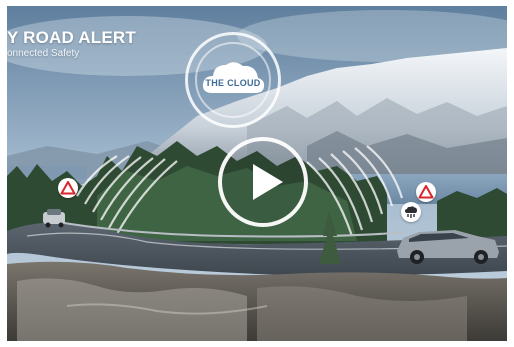  I want to click on video-subtitle: onnected Safety, so click(43, 53).